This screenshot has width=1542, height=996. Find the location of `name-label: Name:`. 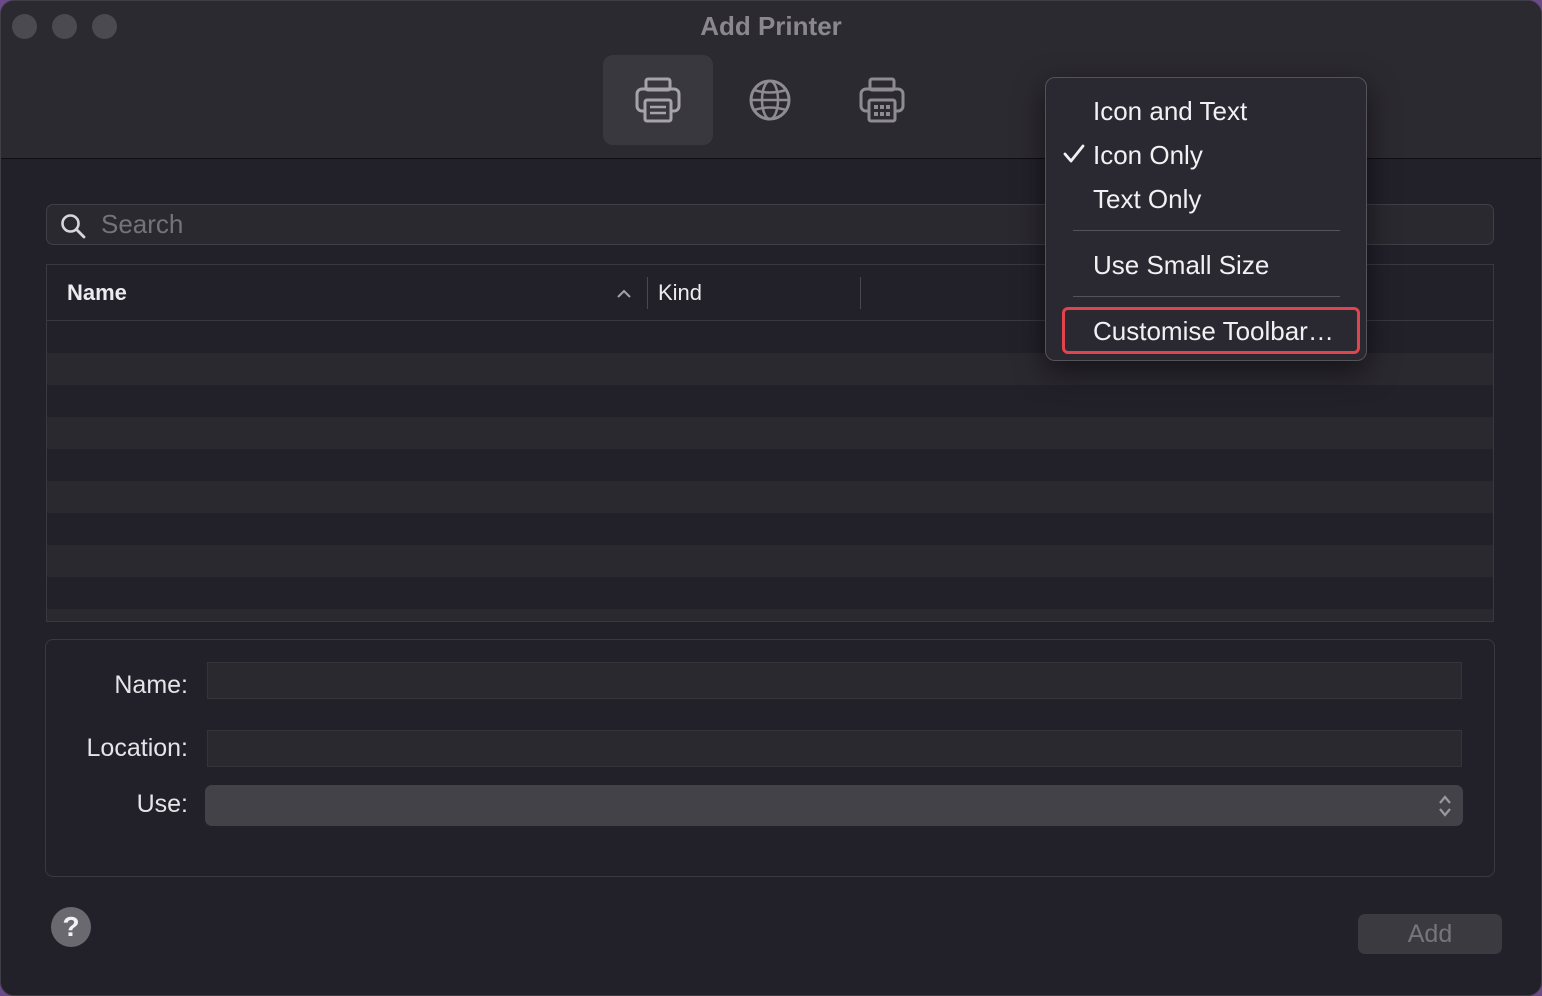

name-label: Name: is located at coordinates (151, 685).